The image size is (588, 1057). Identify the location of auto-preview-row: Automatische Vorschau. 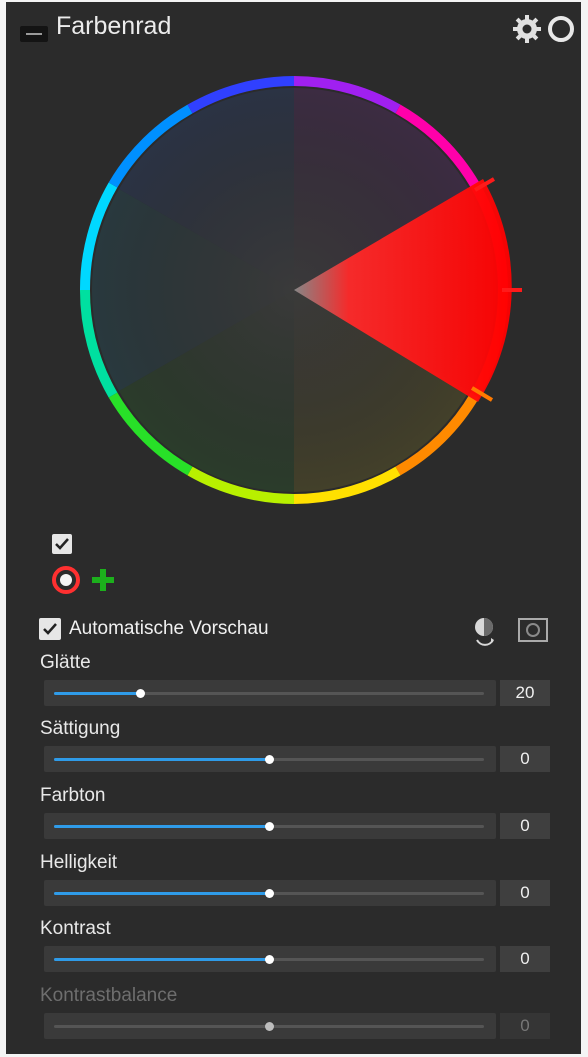
(304, 630).